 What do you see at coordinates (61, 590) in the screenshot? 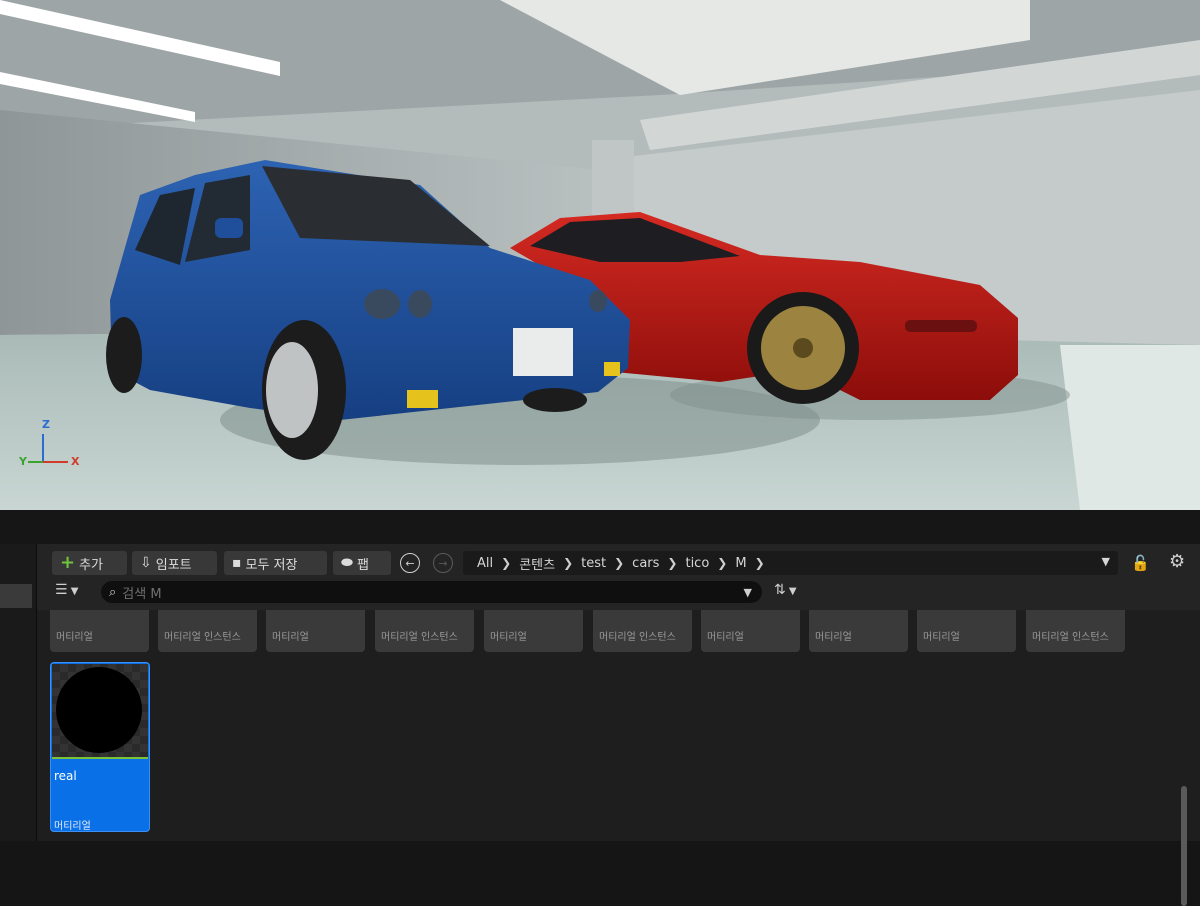
I see `filter-icon: ☰` at bounding box center [61, 590].